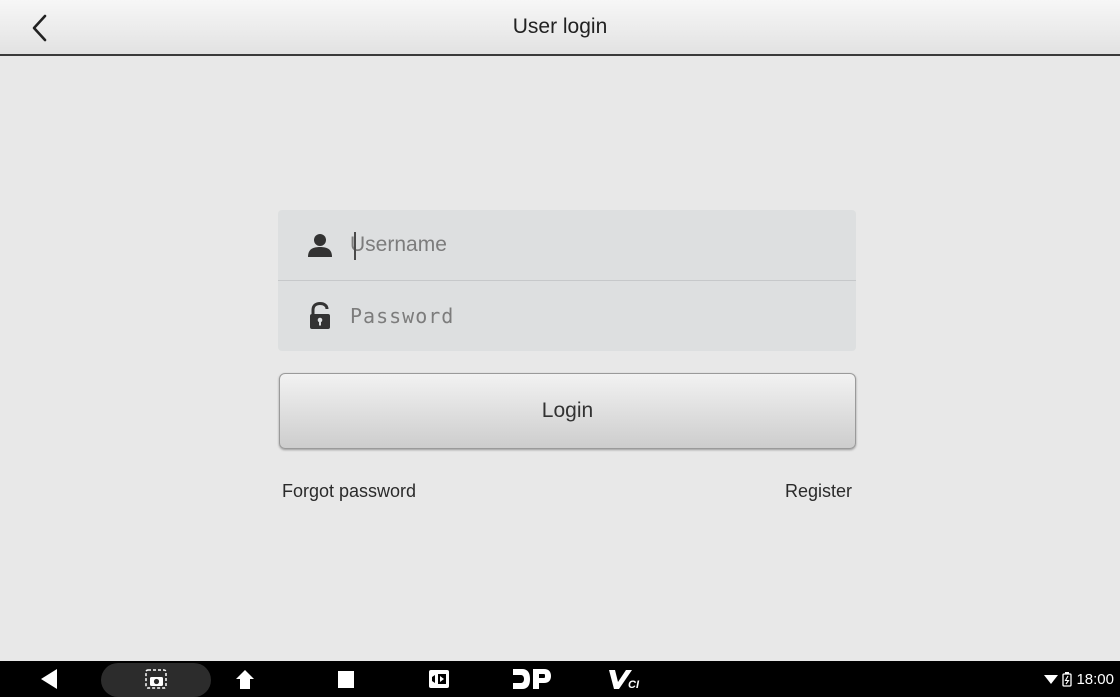 The image size is (1120, 697). I want to click on screen-record-icon, so click(439, 679).